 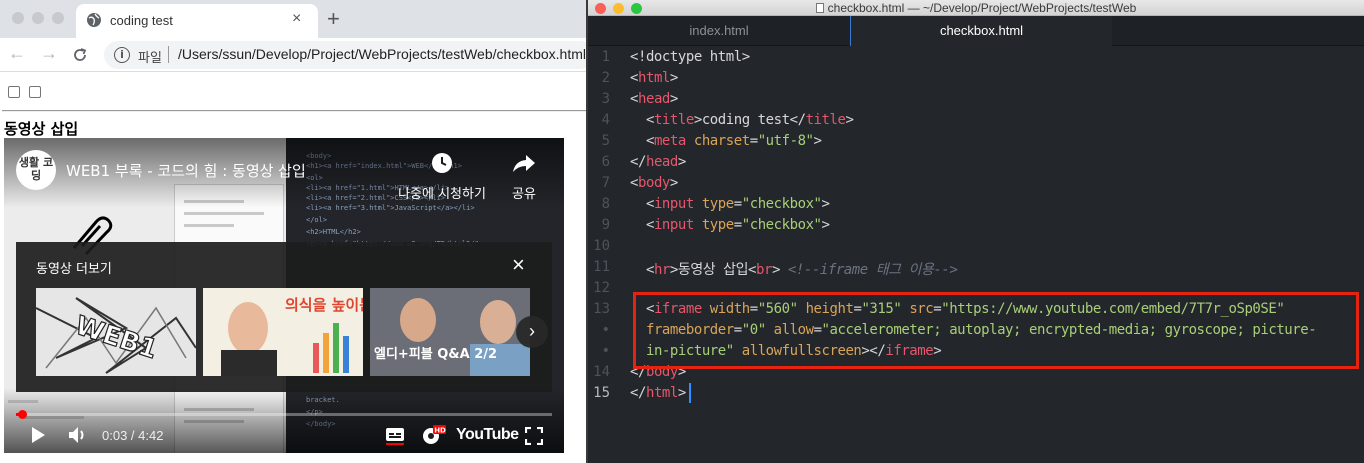 What do you see at coordinates (79, 435) in the screenshot?
I see `volume-icon` at bounding box center [79, 435].